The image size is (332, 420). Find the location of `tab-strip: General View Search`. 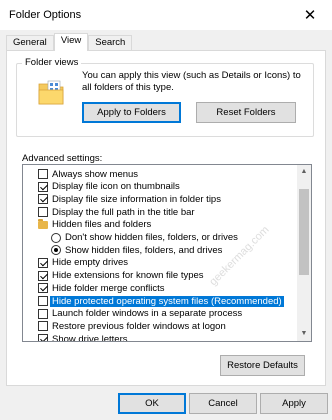

tab-strip: General View Search is located at coordinates (69, 42).